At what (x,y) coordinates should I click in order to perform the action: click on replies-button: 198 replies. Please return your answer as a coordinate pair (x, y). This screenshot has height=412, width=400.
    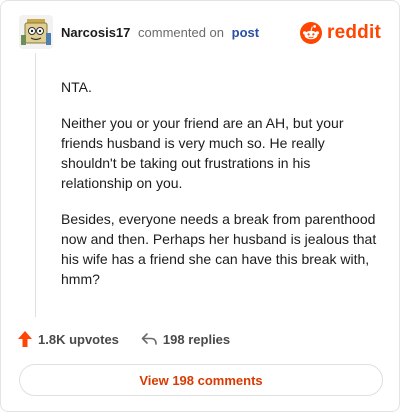
    Looking at the image, I should click on (185, 339).